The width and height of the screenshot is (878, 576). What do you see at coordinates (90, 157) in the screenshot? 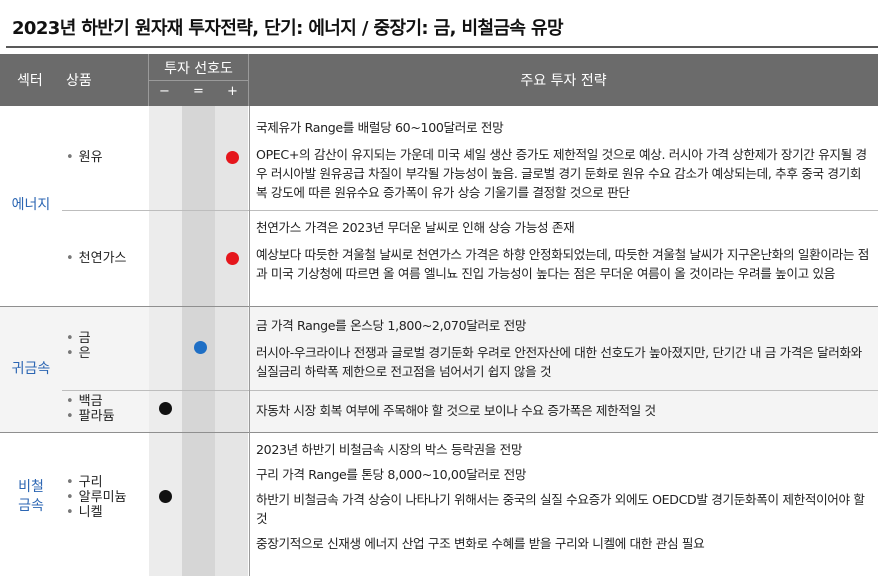
I see `product-label: 원유` at bounding box center [90, 157].